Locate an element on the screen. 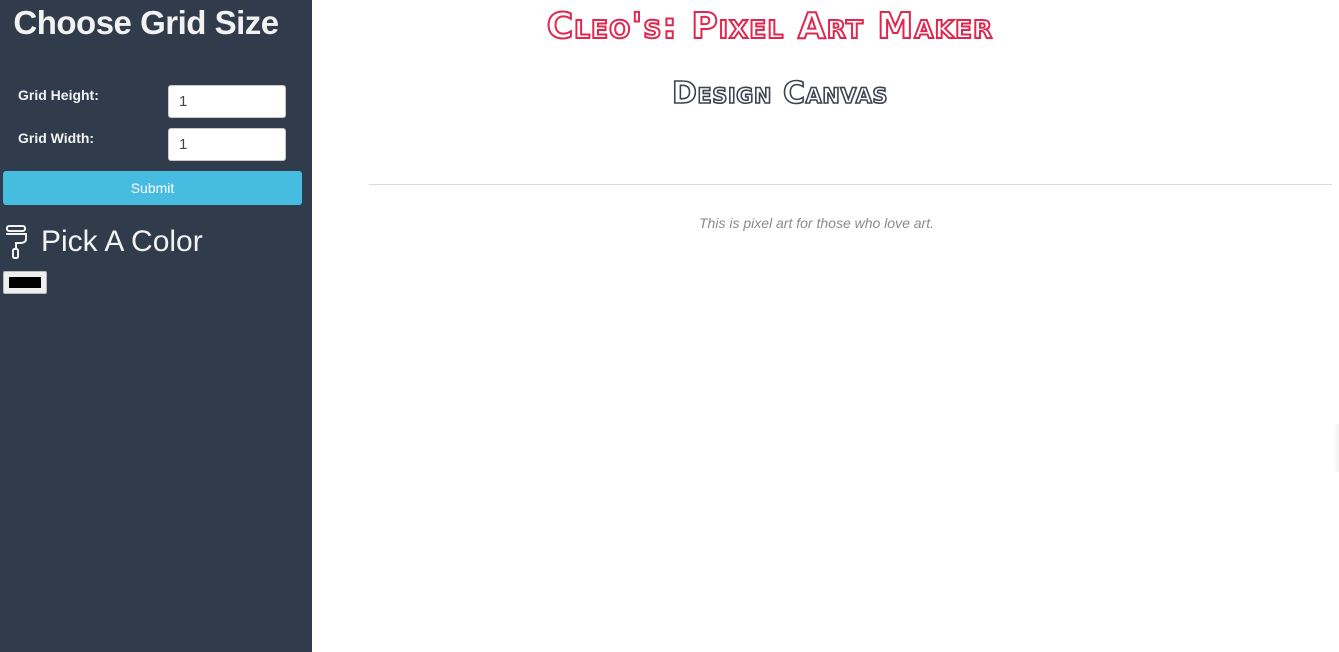 Image resolution: width=1339 pixels, height=652 pixels. edge-shadow is located at coordinates (1336, 448).